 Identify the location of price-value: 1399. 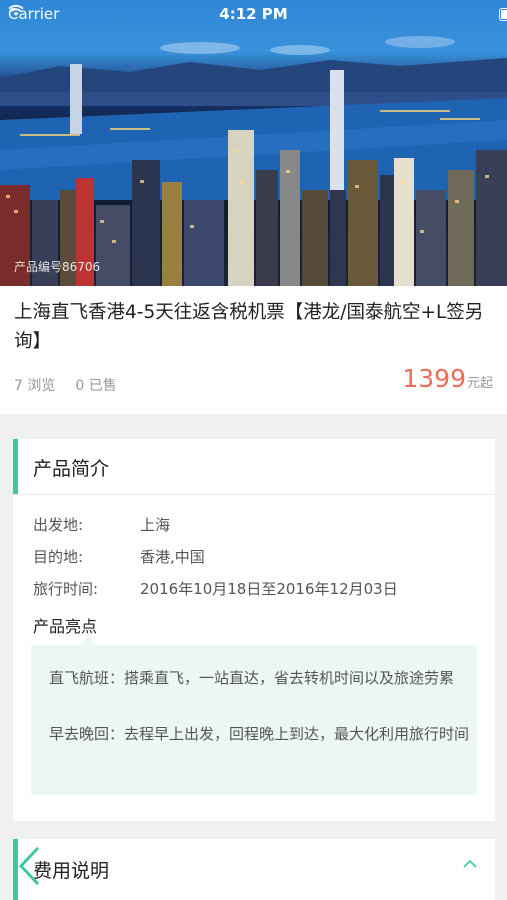
(434, 378).